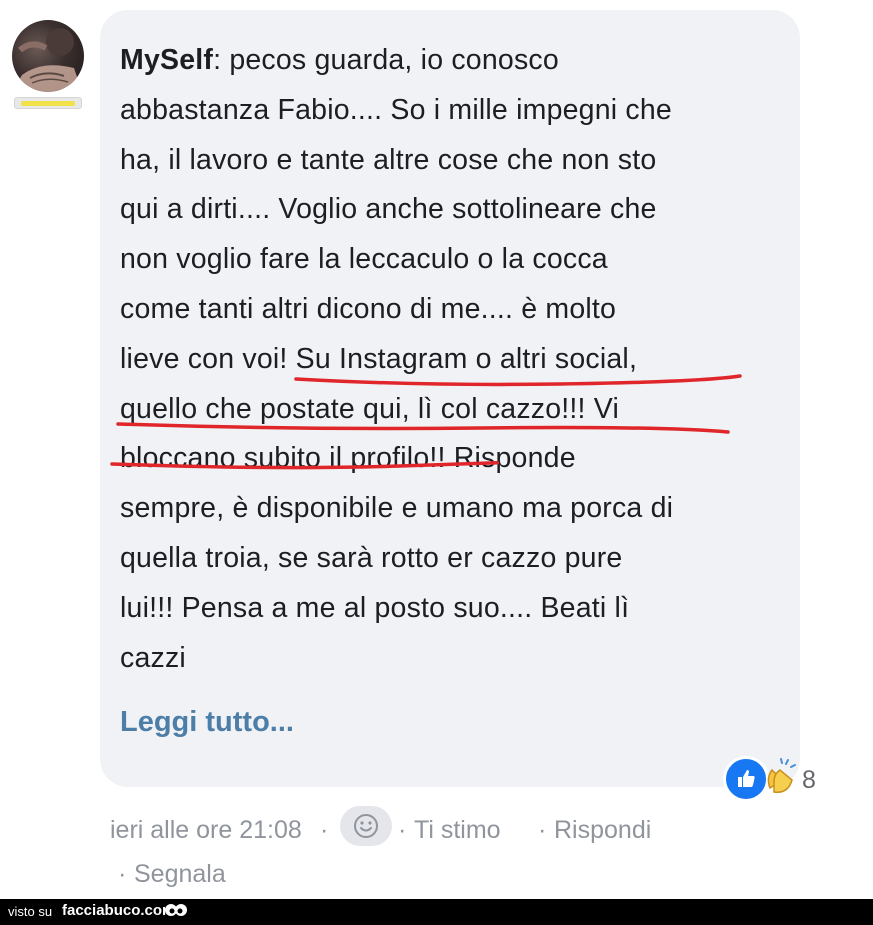 The image size is (873, 925). Describe the element at coordinates (602, 830) in the screenshot. I see `reply-button: Rispondi` at that location.